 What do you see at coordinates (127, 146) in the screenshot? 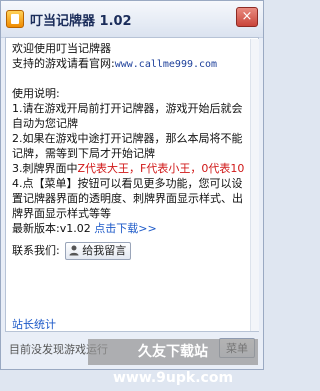
I see `instruction-2: 2.如果在游戏中途打开记牌器，那么本局将不能记牌，需等到下局才开始记牌` at bounding box center [127, 146].